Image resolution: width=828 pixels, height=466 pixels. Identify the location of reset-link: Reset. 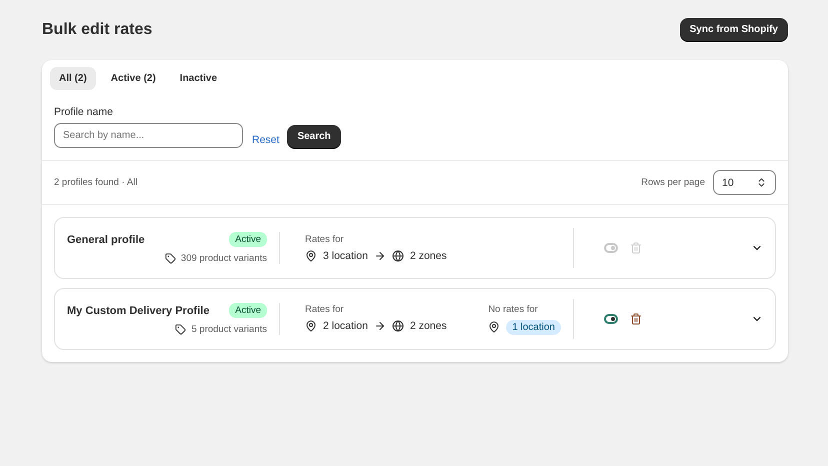
(266, 140).